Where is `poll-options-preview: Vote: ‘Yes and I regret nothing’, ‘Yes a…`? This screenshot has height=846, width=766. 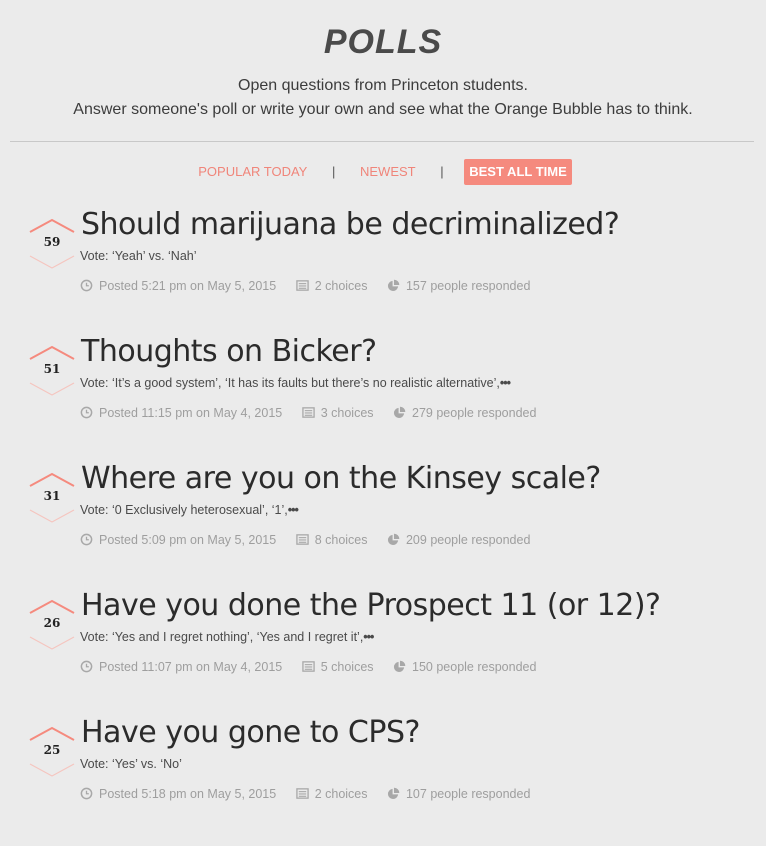 poll-options-preview: Vote: ‘Yes and I regret nothing’, ‘Yes a… is located at coordinates (227, 637).